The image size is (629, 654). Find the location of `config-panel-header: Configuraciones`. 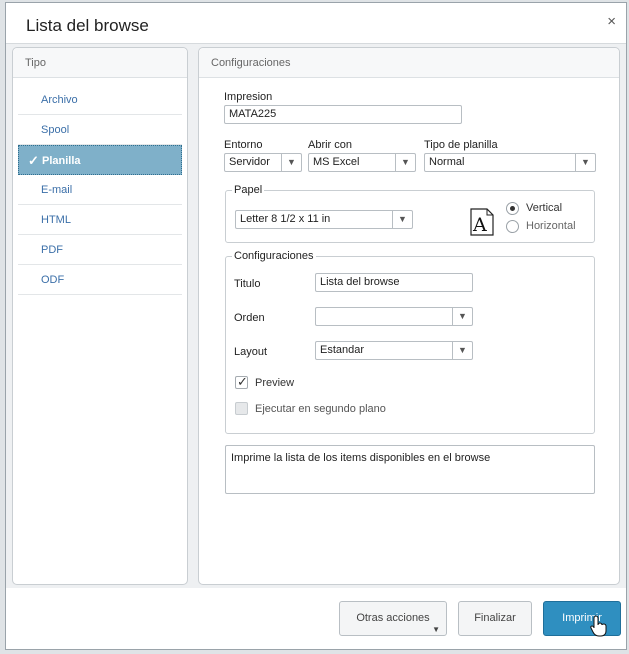

config-panel-header: Configuraciones is located at coordinates (409, 63).